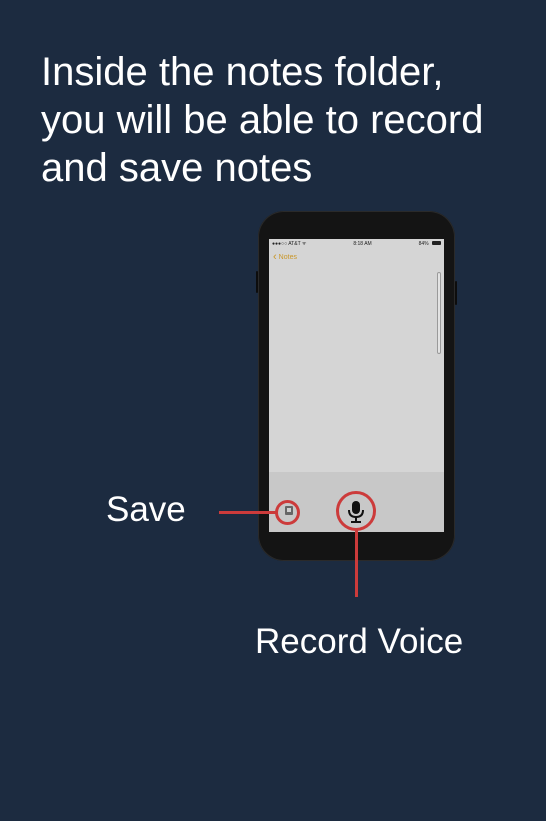  What do you see at coordinates (456, 293) in the screenshot?
I see `power-button` at bounding box center [456, 293].